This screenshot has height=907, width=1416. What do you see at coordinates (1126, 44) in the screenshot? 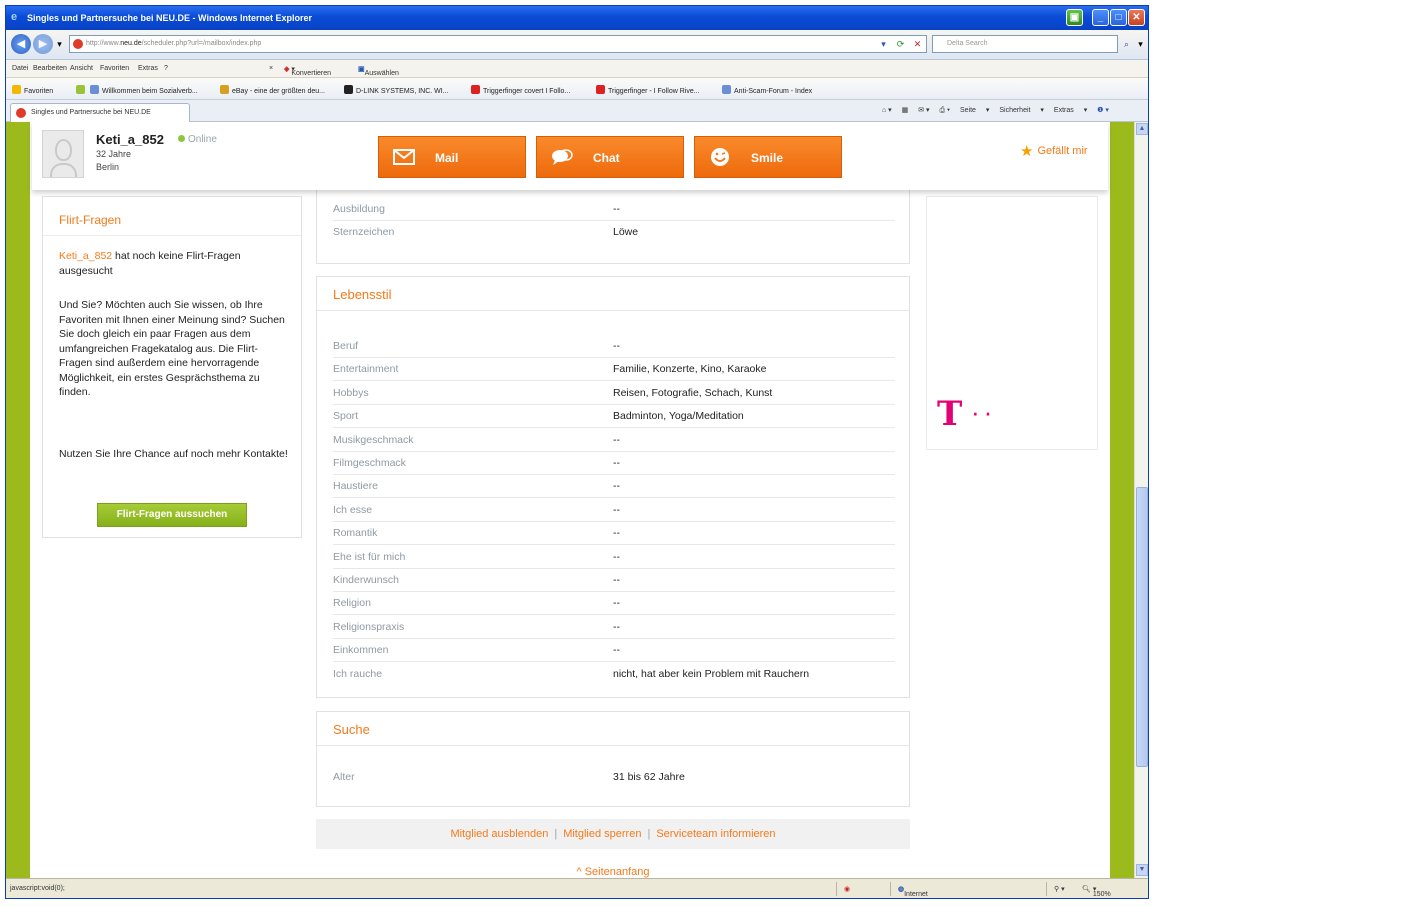
I see `search-go-icon: ⌕` at bounding box center [1126, 44].